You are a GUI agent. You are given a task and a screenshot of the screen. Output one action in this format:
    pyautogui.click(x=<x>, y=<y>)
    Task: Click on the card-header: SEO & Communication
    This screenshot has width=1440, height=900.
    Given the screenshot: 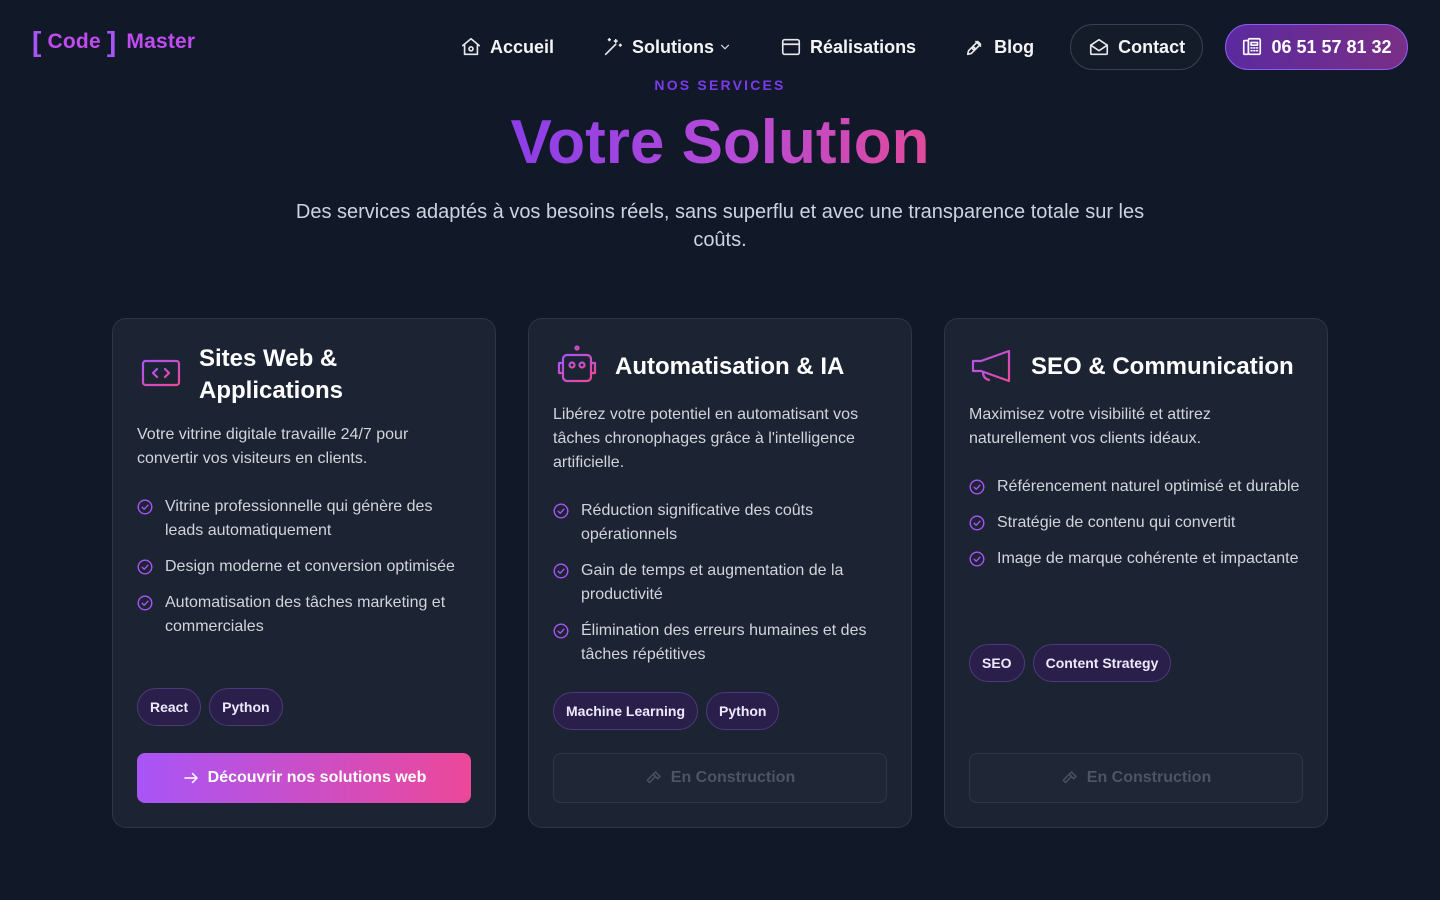 What is the action you would take?
    pyautogui.click(x=1140, y=367)
    